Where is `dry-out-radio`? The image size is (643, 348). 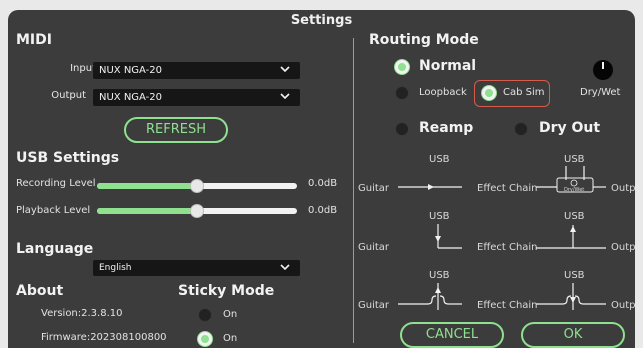
dry-out-radio is located at coordinates (521, 129).